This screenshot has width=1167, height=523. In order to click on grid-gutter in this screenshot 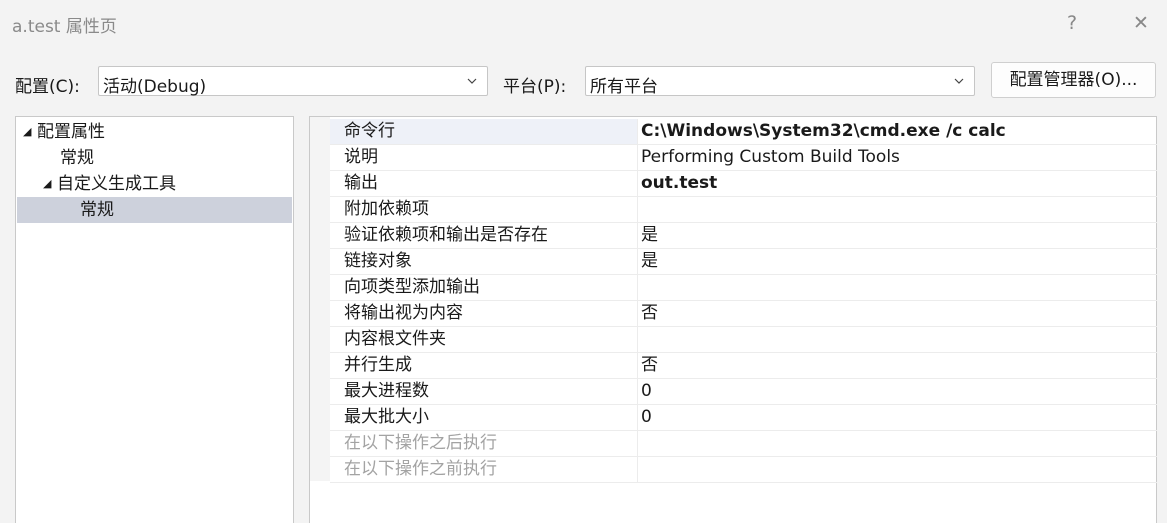, I will do `click(320, 299)`.